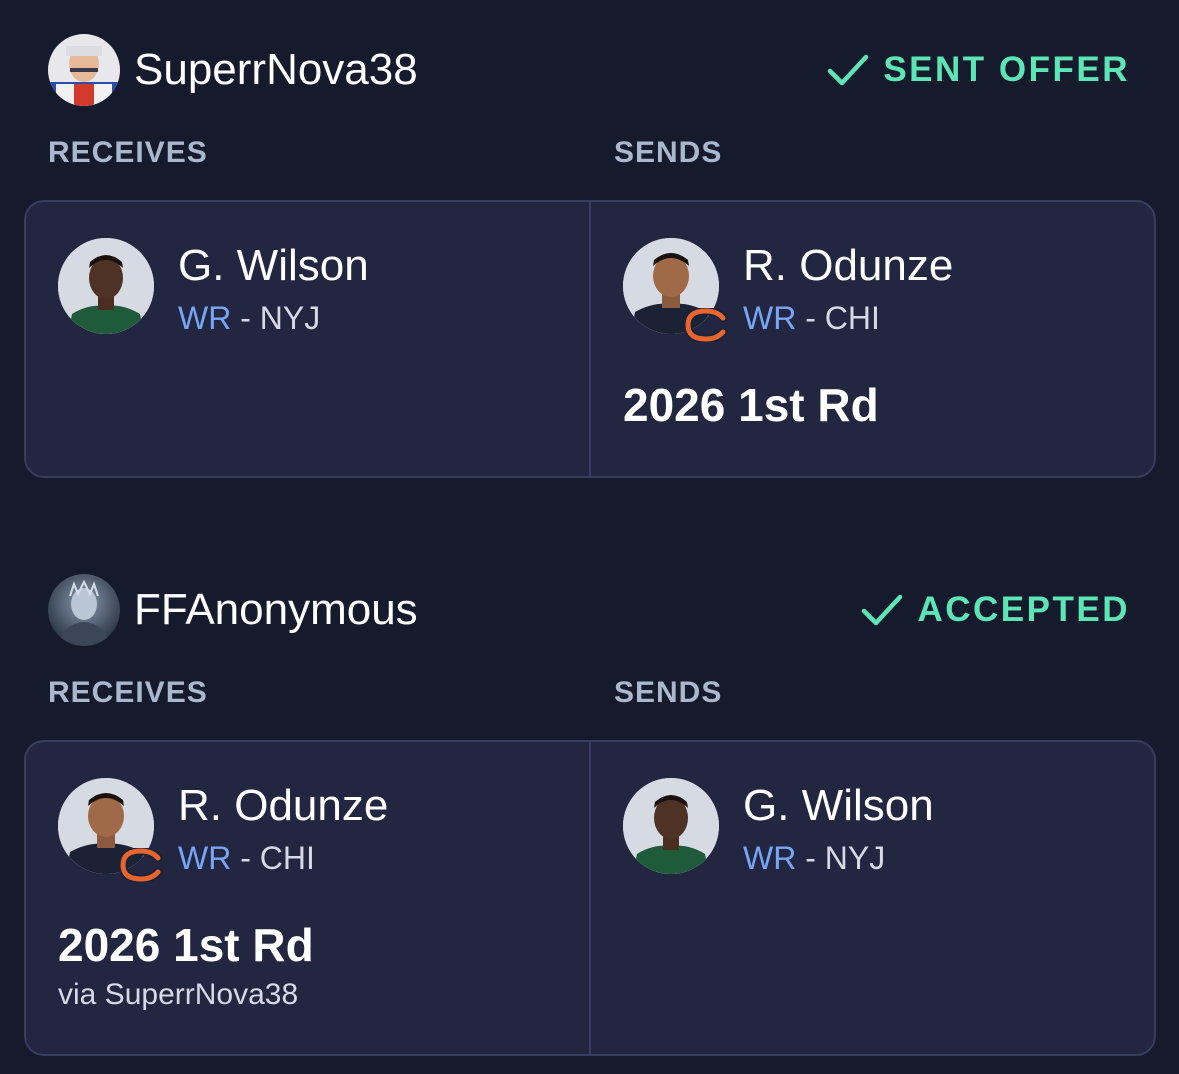  I want to click on username: FFAnonymous, so click(276, 610).